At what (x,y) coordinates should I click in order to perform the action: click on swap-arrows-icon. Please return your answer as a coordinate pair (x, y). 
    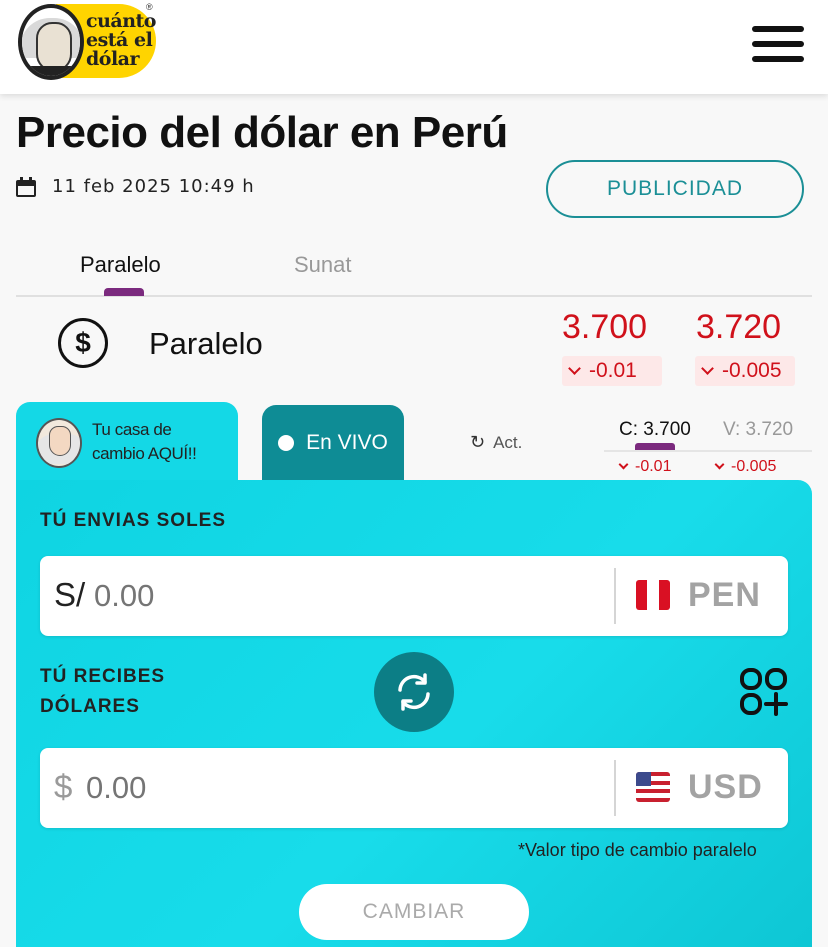
    Looking at the image, I should click on (414, 692).